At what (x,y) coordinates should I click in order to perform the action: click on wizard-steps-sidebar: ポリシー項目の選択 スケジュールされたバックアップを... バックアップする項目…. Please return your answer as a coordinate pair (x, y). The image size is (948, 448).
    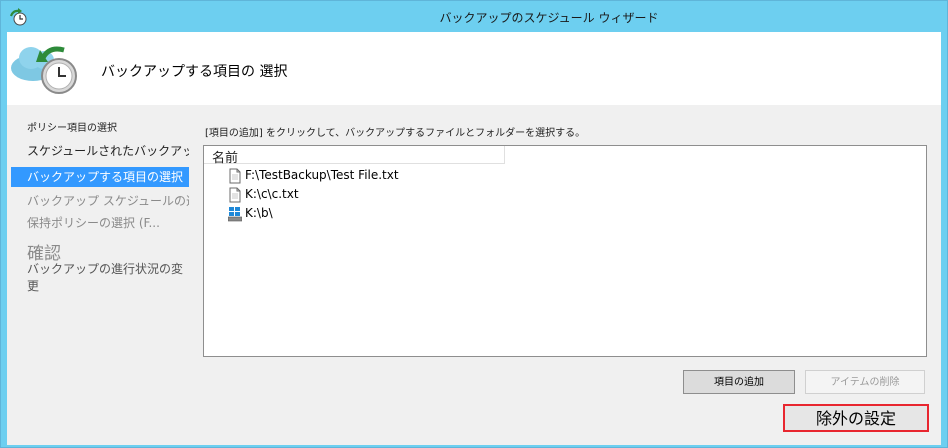
    Looking at the image, I should click on (98, 275).